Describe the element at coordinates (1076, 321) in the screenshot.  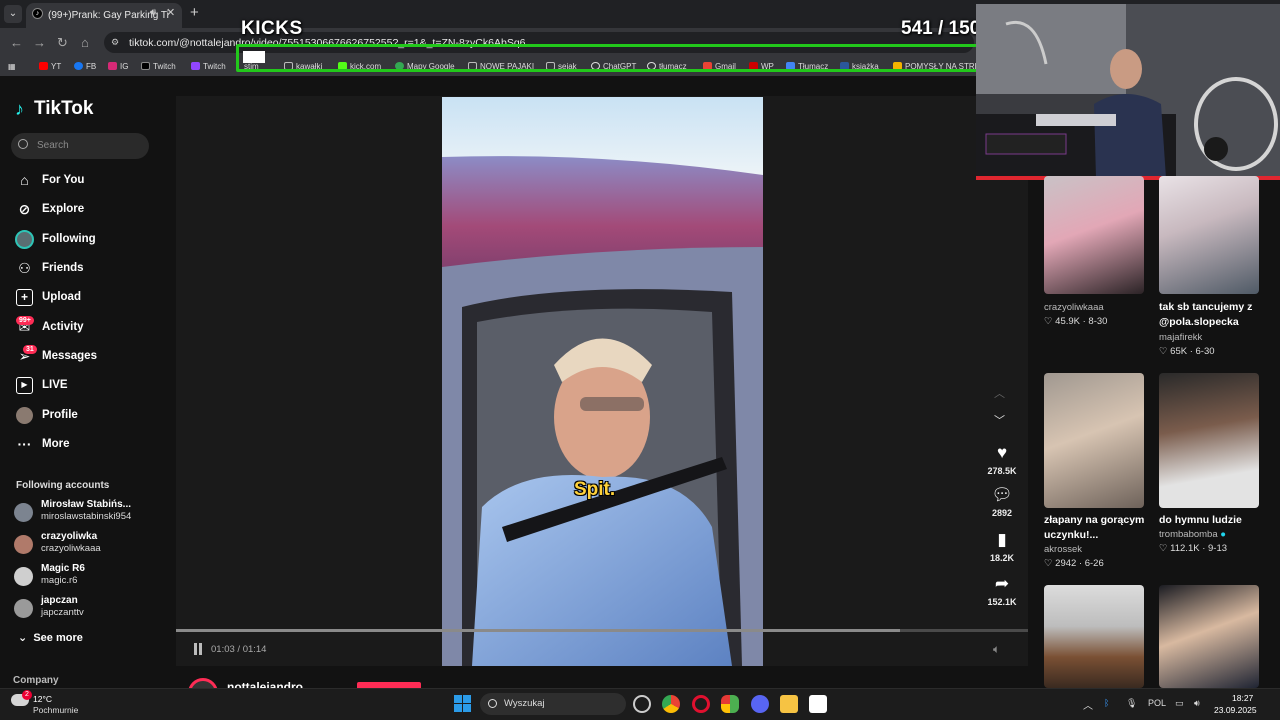
I see `card-stats: ♡ 45.9K · 8-30` at that location.